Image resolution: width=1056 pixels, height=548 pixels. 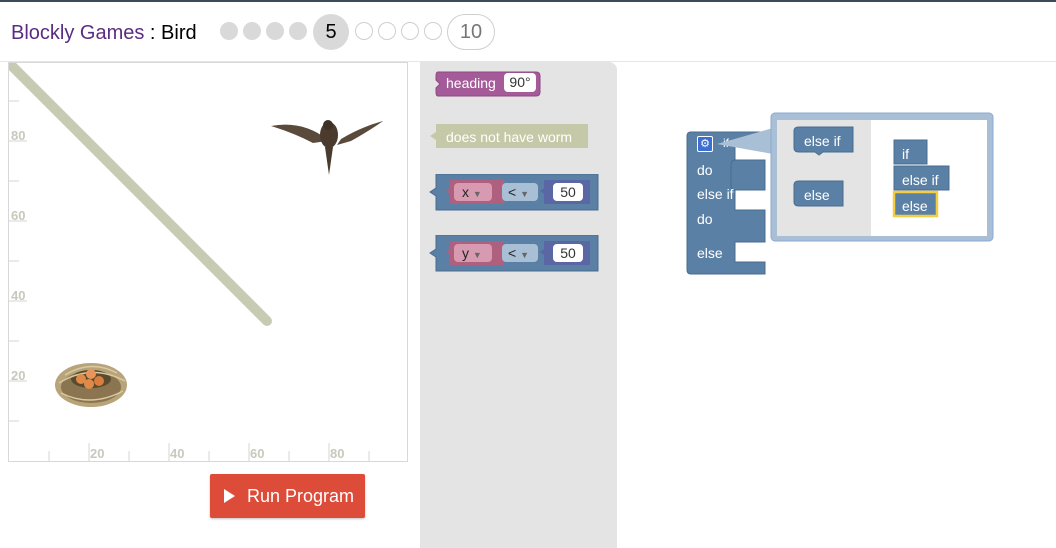 I want to click on level-7-dot, so click(x=387, y=31).